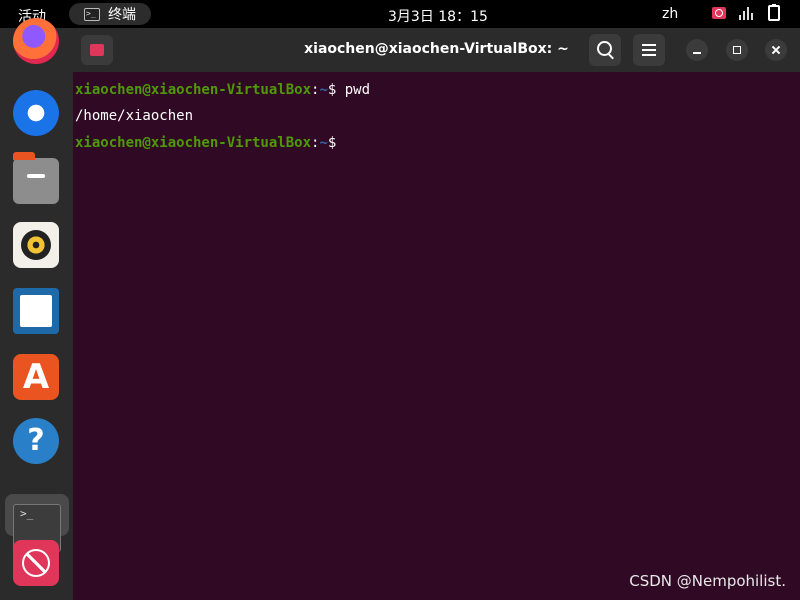 This screenshot has width=800, height=600. Describe the element at coordinates (349, 142) in the screenshot. I see `cursor` at that location.